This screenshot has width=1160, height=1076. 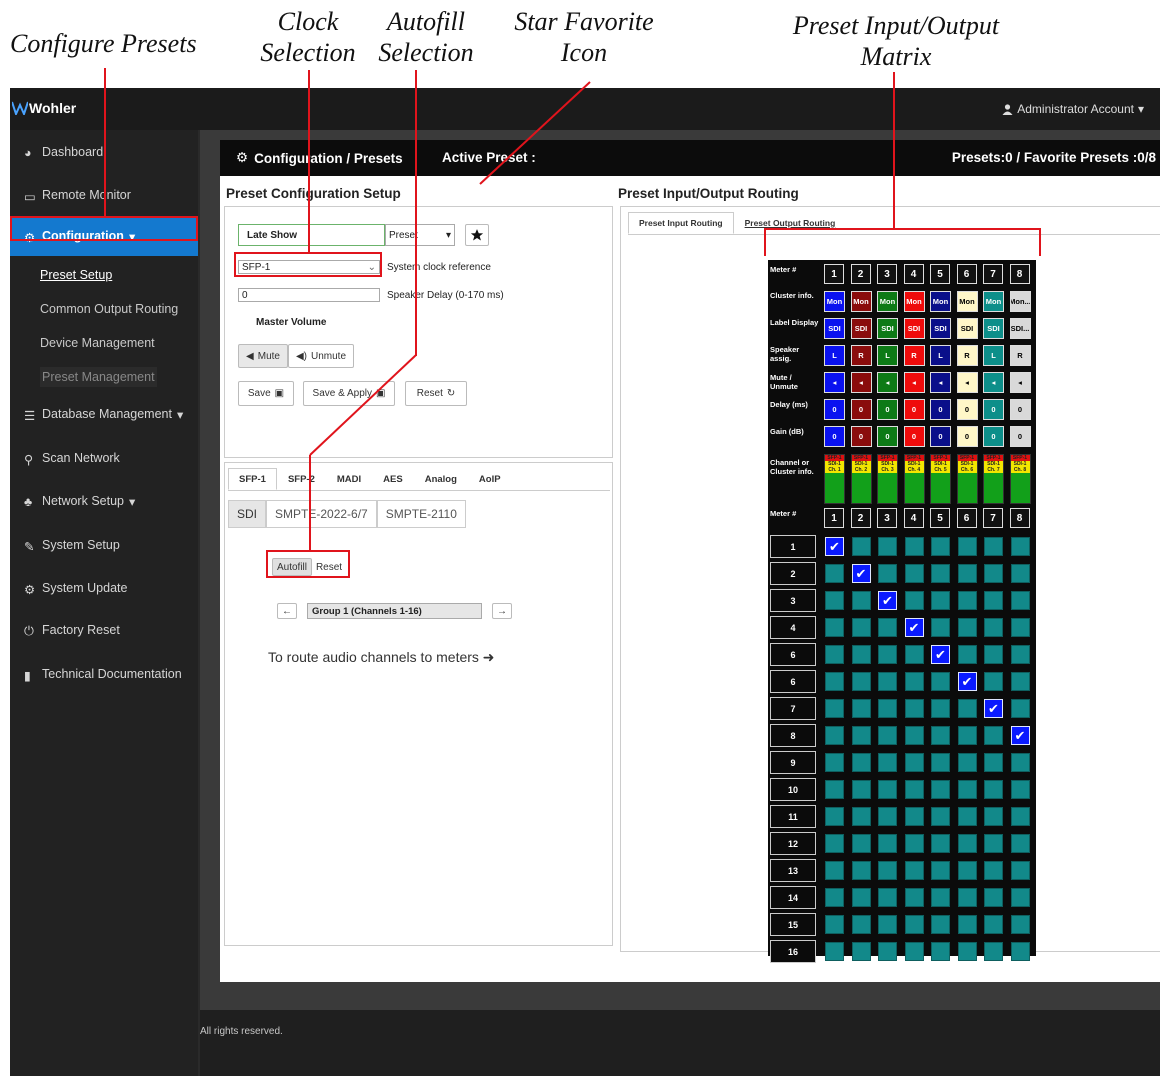 What do you see at coordinates (301, 479) in the screenshot?
I see `tab-sfp-2: SFP-2` at bounding box center [301, 479].